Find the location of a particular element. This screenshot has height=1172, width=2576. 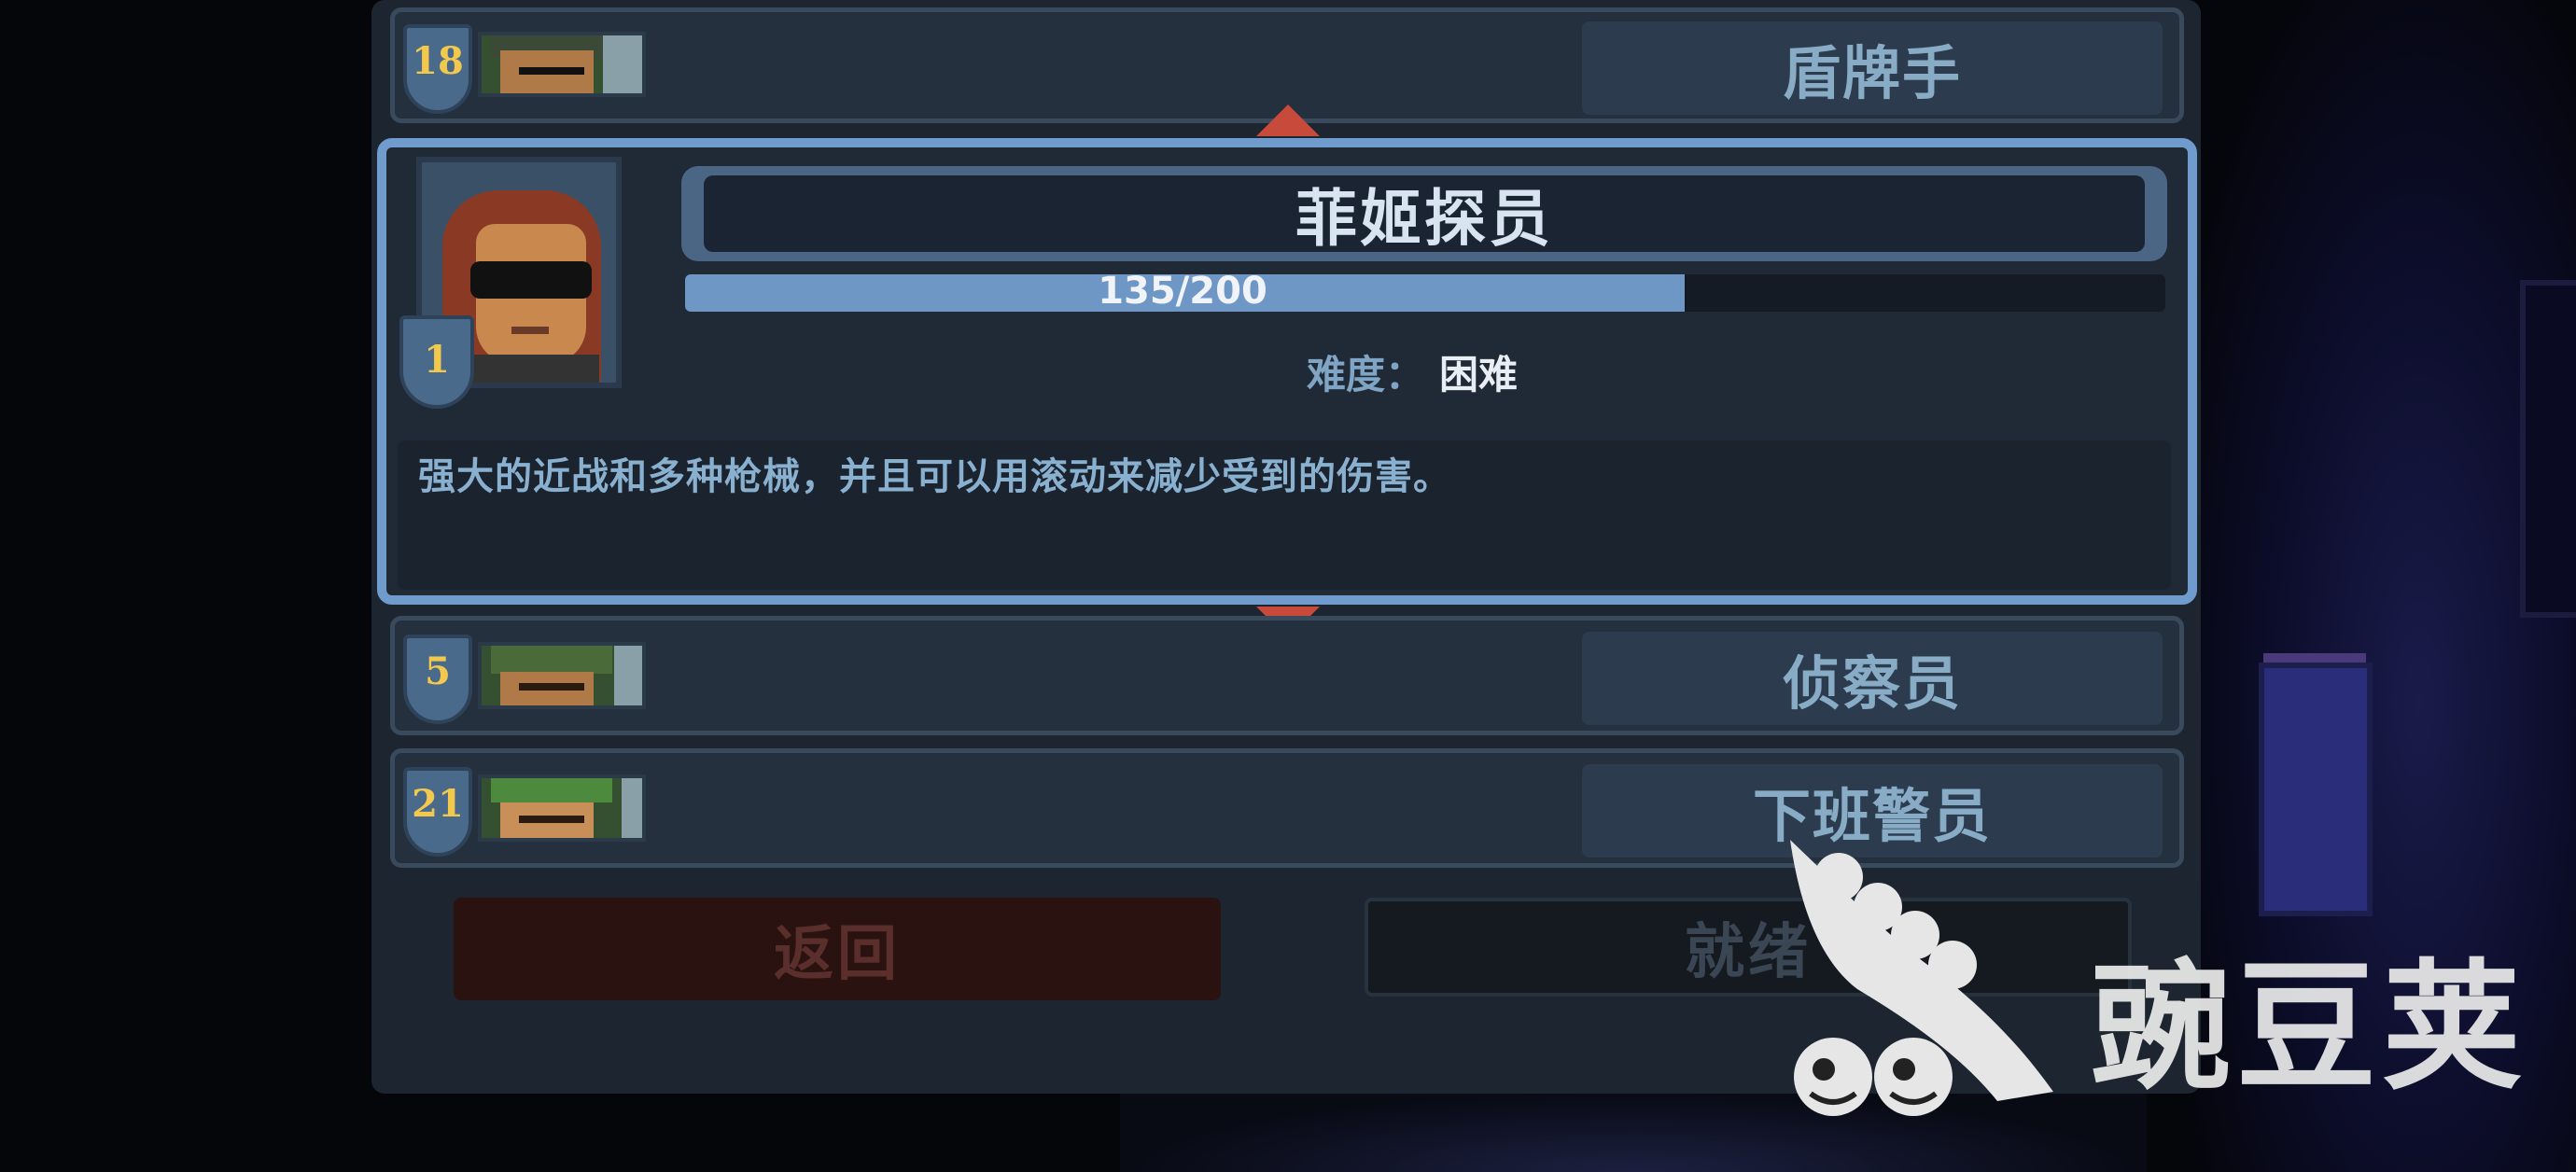

level-number: 5 is located at coordinates (438, 671).